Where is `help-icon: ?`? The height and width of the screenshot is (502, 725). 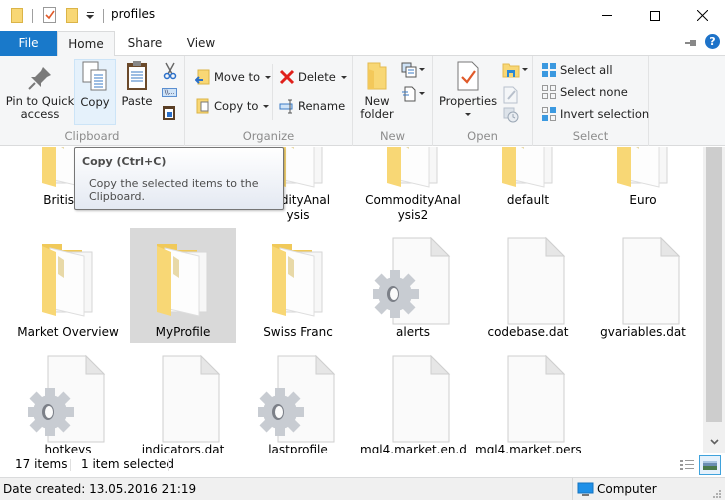 help-icon: ? is located at coordinates (712, 41).